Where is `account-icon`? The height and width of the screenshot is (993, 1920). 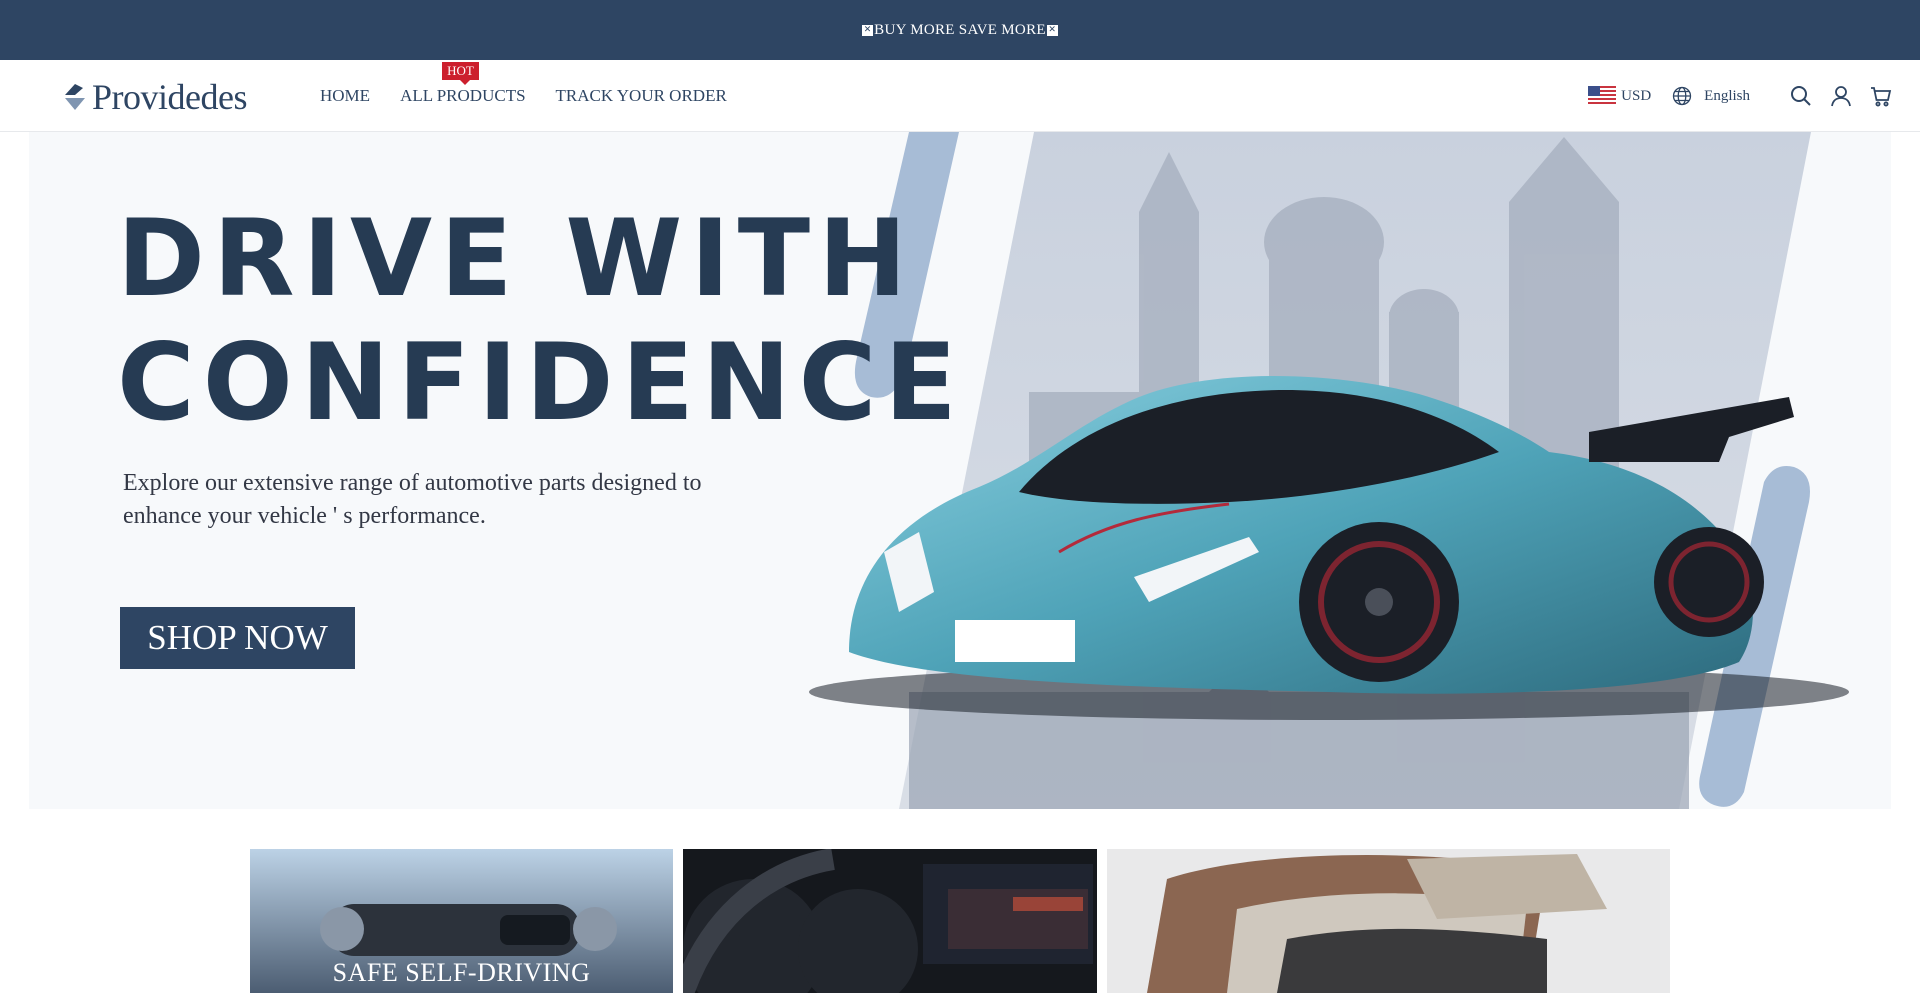
account-icon is located at coordinates (1841, 96).